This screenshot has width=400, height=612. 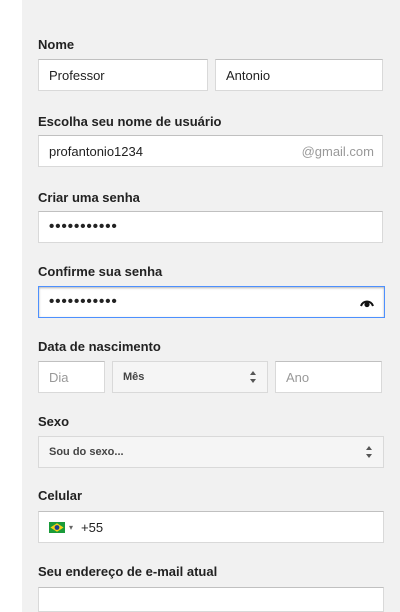 I want to click on phone-label: Celular, so click(x=60, y=495).